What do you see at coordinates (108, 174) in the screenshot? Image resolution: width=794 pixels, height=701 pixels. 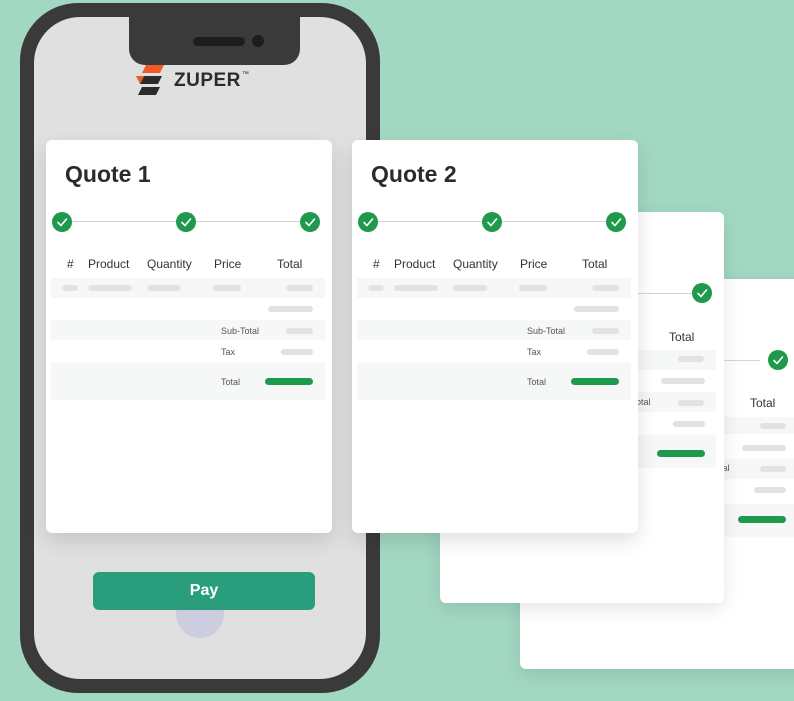 I see `quote-title: Quote 1` at bounding box center [108, 174].